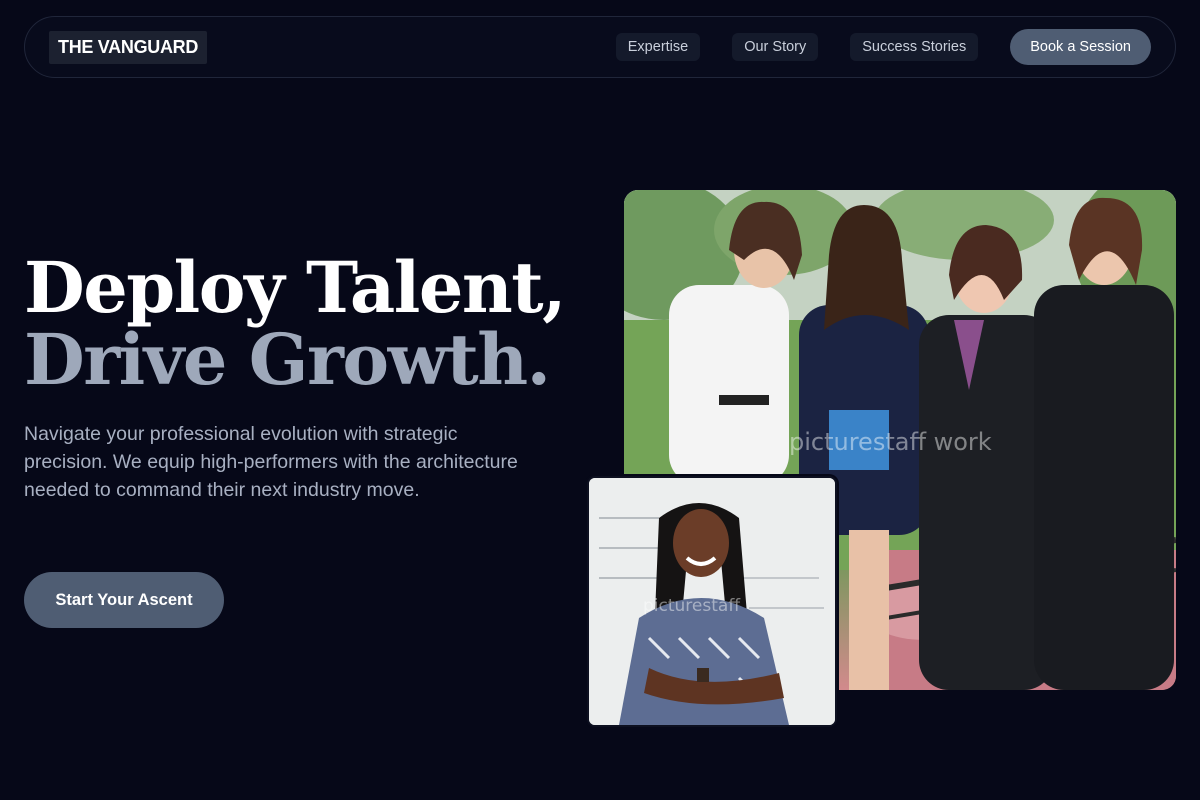 Image resolution: width=1200 pixels, height=800 pixels. I want to click on site-logo: THE VANGUARD, so click(128, 47).